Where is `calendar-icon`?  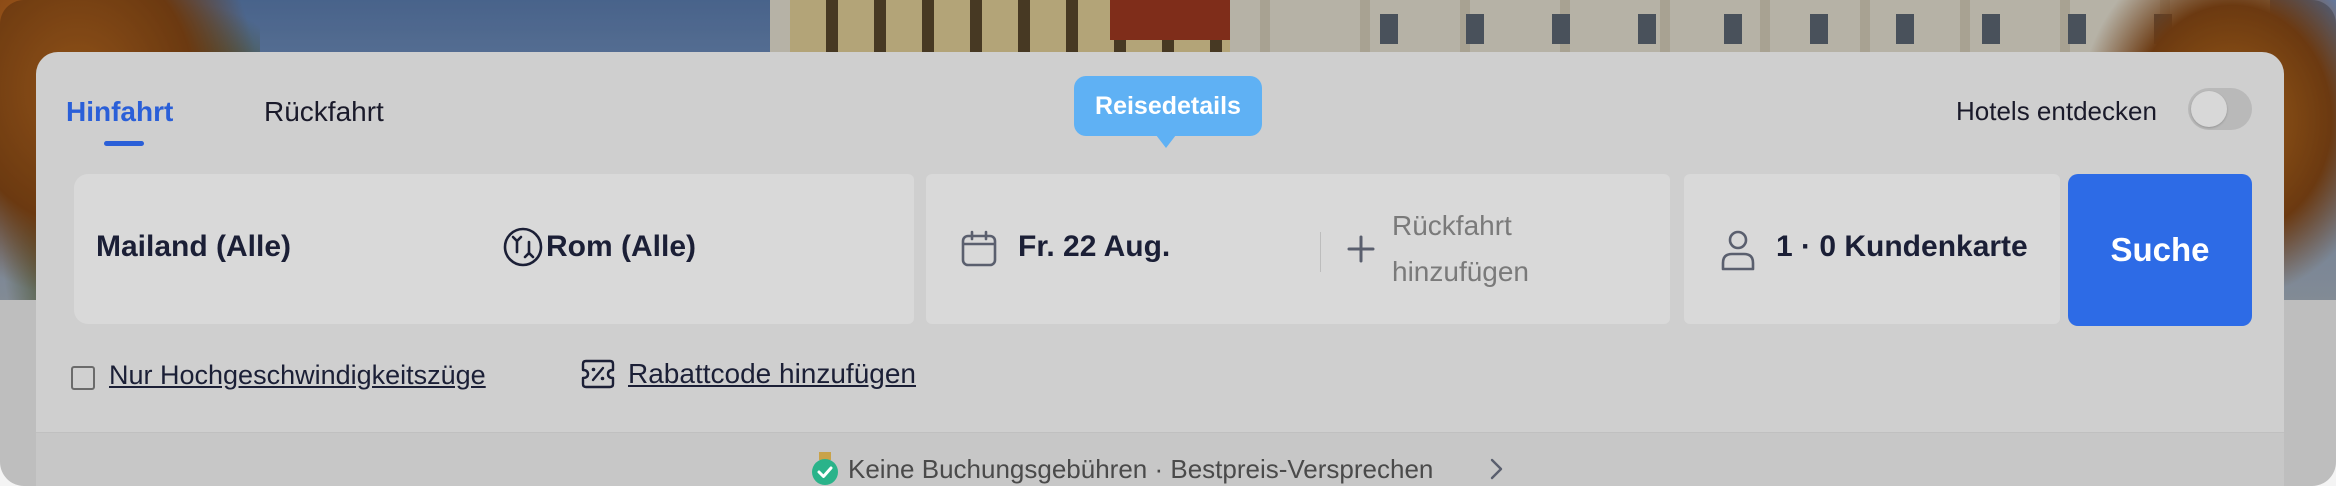 calendar-icon is located at coordinates (979, 248).